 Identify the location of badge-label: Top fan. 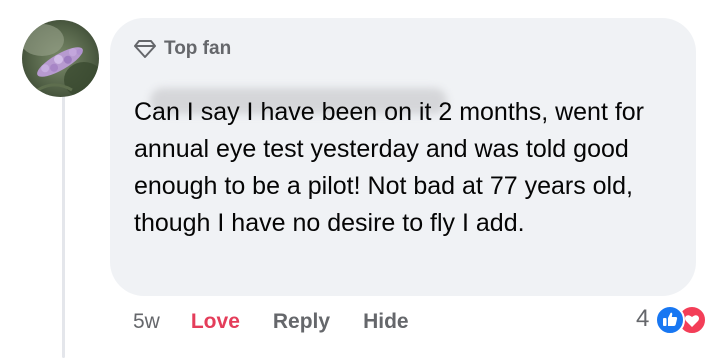
(198, 48).